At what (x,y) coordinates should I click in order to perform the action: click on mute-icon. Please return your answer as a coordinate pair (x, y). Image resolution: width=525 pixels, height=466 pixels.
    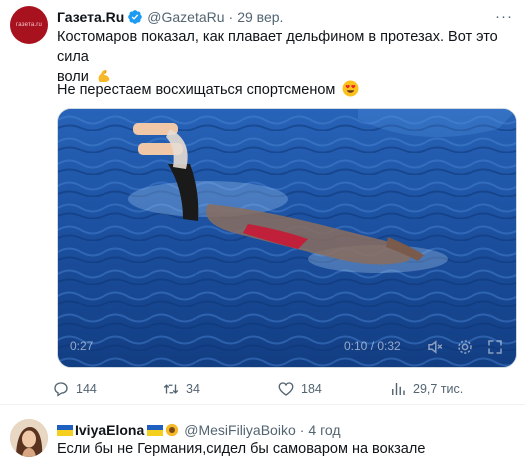
    Looking at the image, I should click on (435, 347).